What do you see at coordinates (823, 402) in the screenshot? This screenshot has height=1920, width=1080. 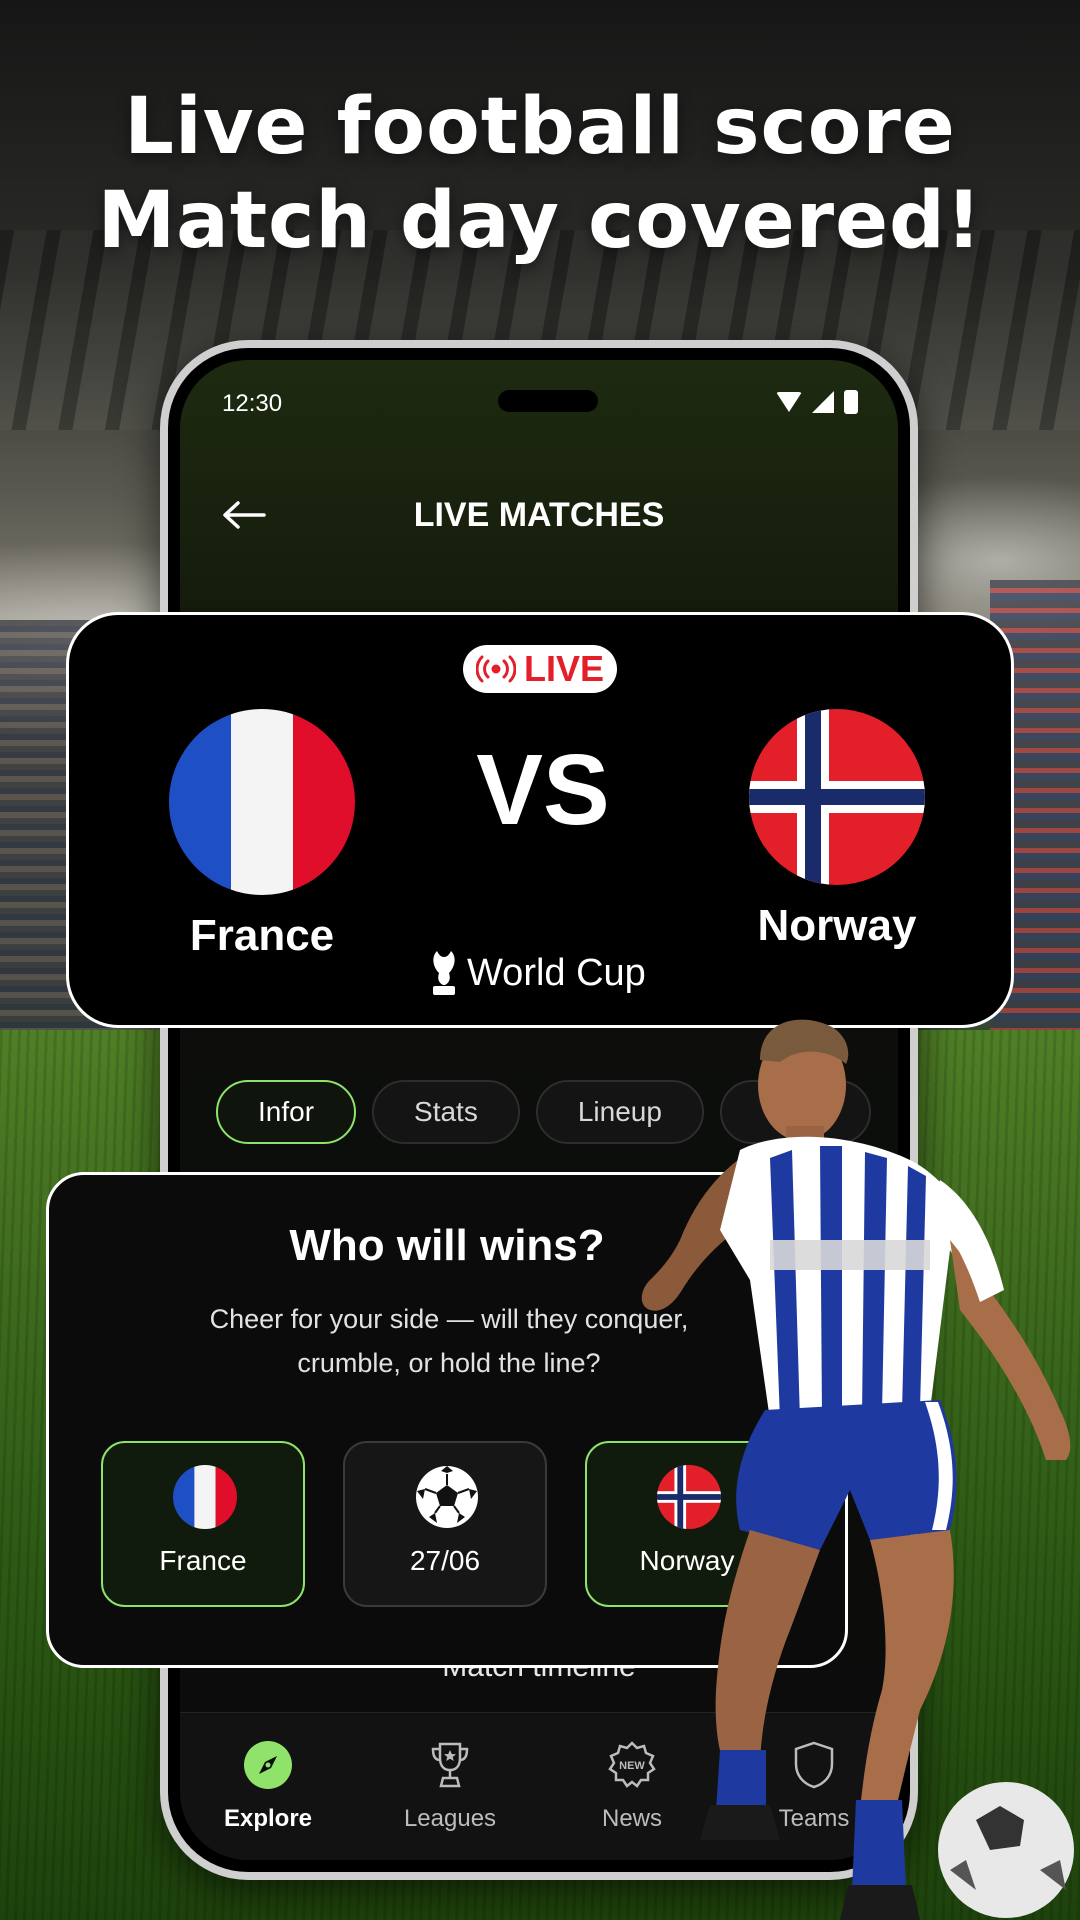 I see `cellular-signal-icon` at bounding box center [823, 402].